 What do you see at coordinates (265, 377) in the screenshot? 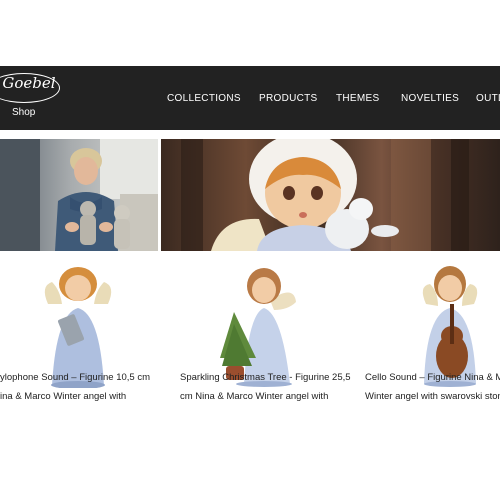
I see `product-title-line1: Sparkling Christmas Tree - Figurine 25,5` at bounding box center [265, 377].